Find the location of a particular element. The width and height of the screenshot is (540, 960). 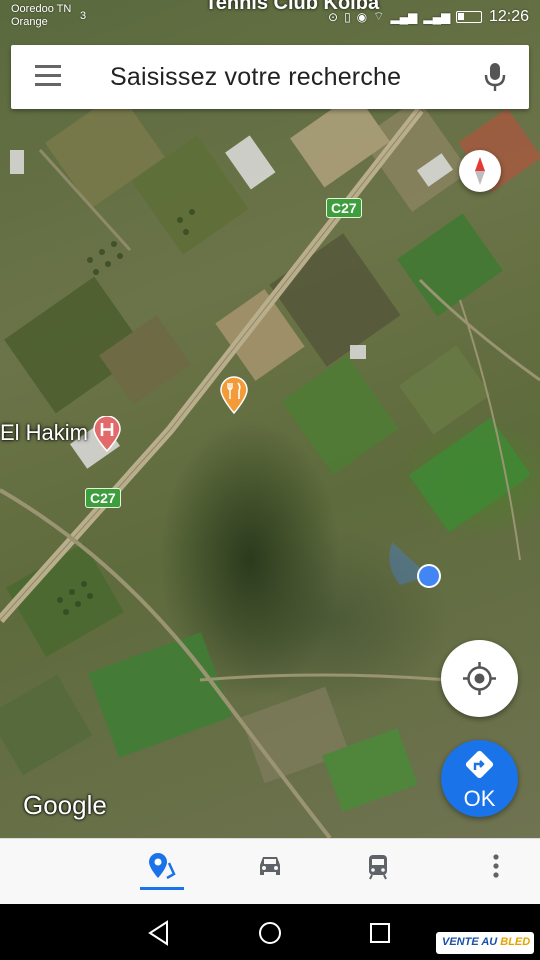

tab-driving is located at coordinates (270, 873).